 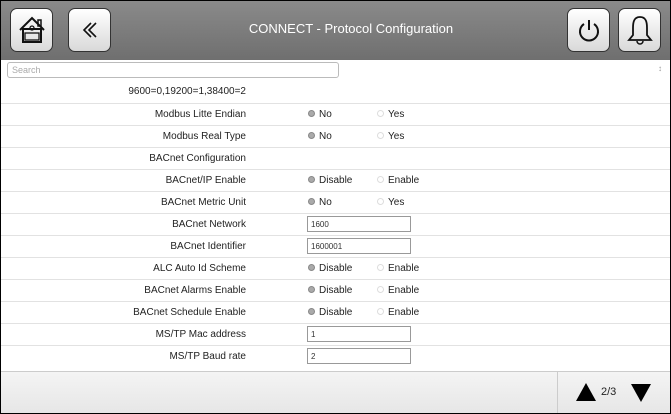 I want to click on parameter-label: BACnet/IP Enable, so click(x=205, y=180).